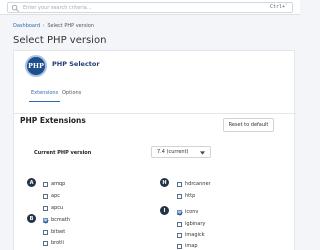  What do you see at coordinates (15, 8) in the screenshot?
I see `search-icon` at bounding box center [15, 8].